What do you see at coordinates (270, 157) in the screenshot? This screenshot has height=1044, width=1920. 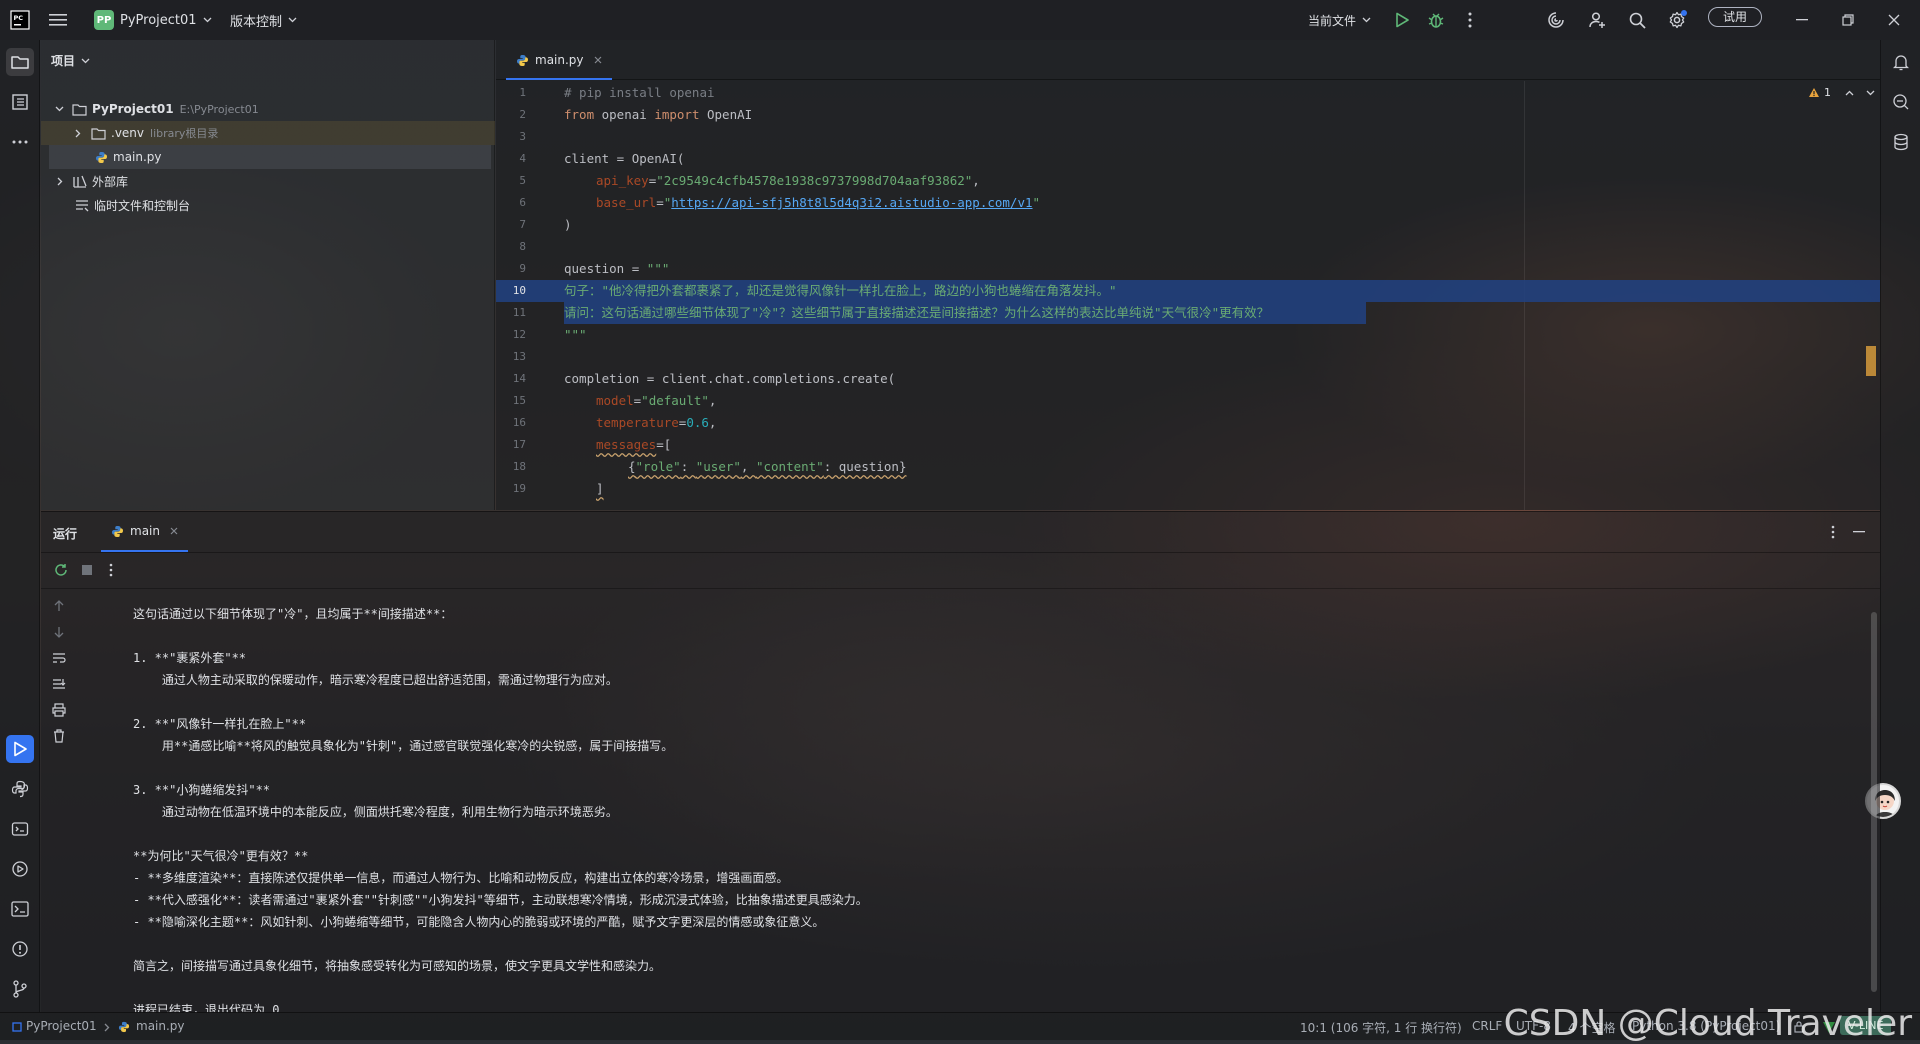 I see `tree-item-main-py: main.py` at bounding box center [270, 157].